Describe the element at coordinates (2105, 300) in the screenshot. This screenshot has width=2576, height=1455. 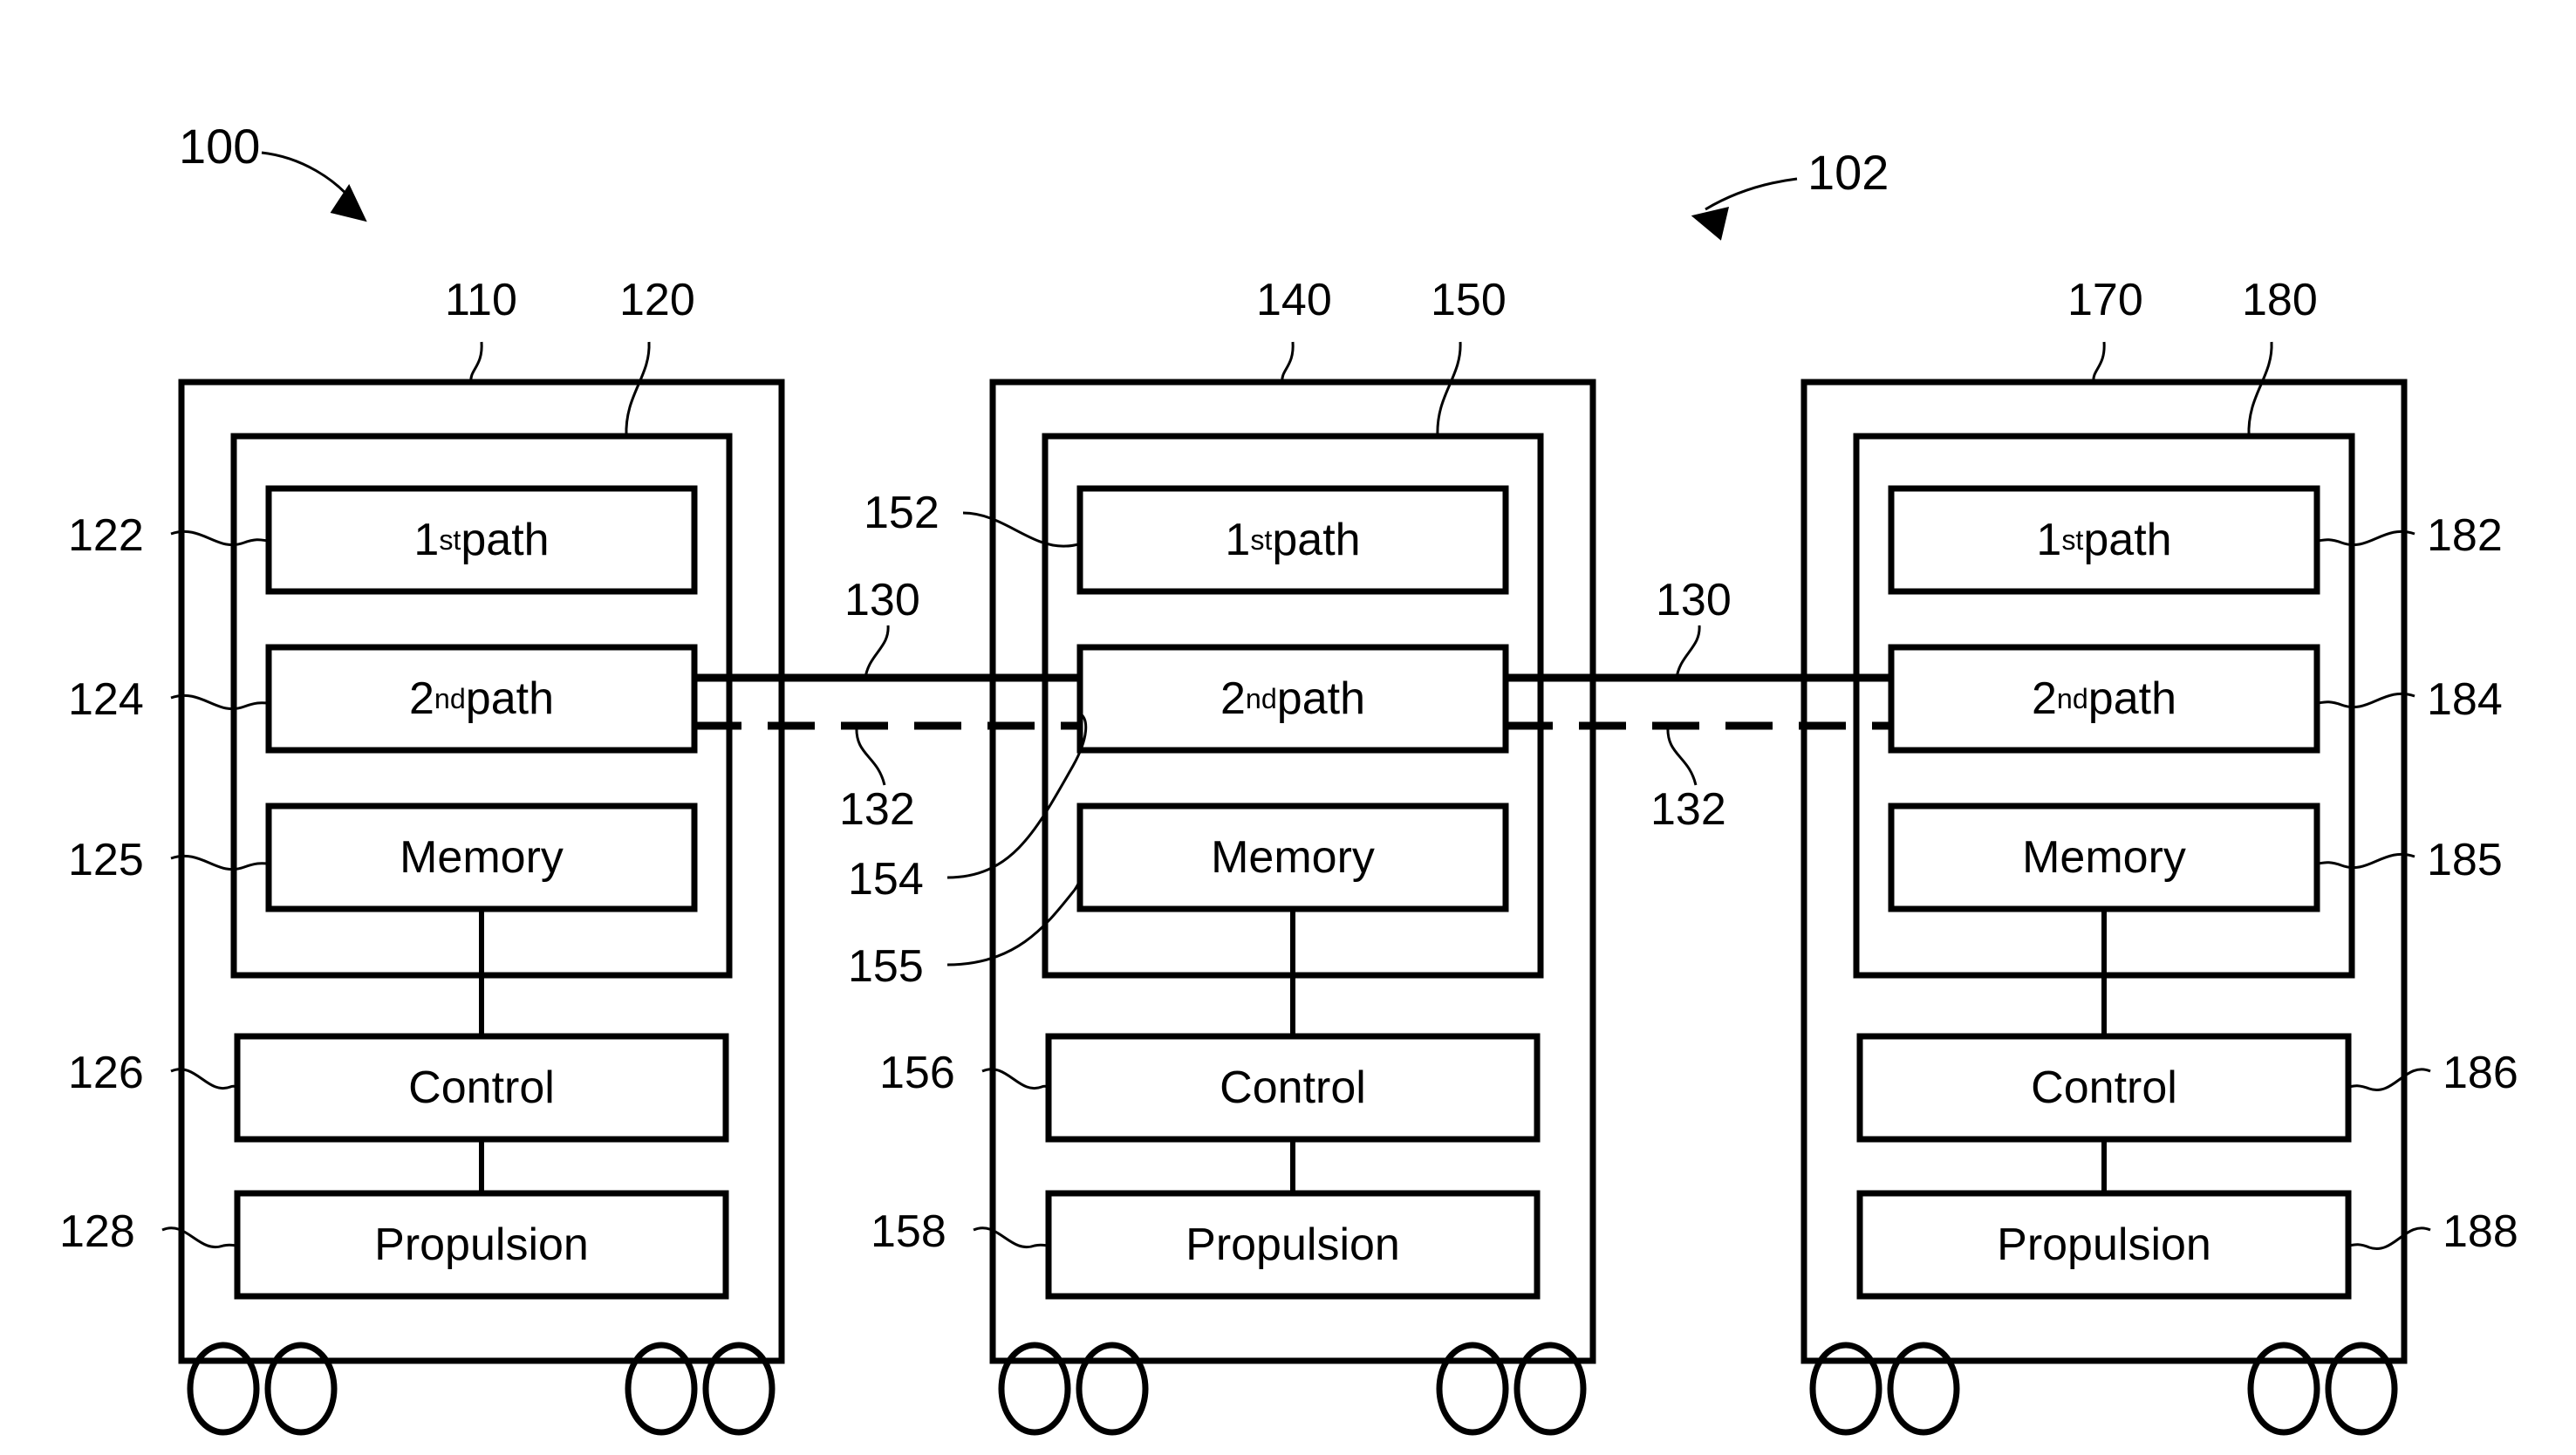
I see `unit3-outer-ref-label: 170` at that location.